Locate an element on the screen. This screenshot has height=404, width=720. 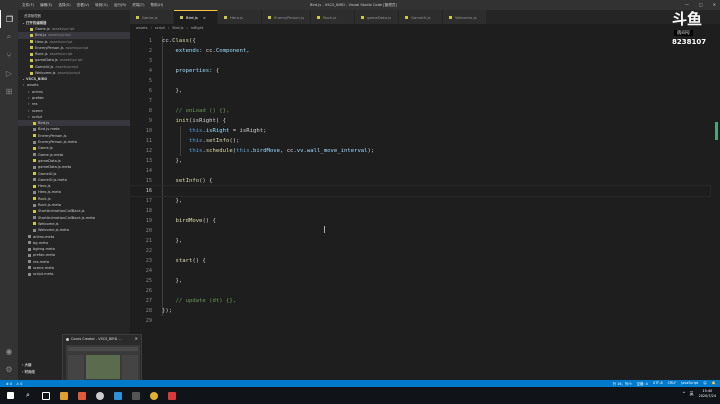
code-line: 27 // update (dt) {}, is located at coordinates (420, 301).